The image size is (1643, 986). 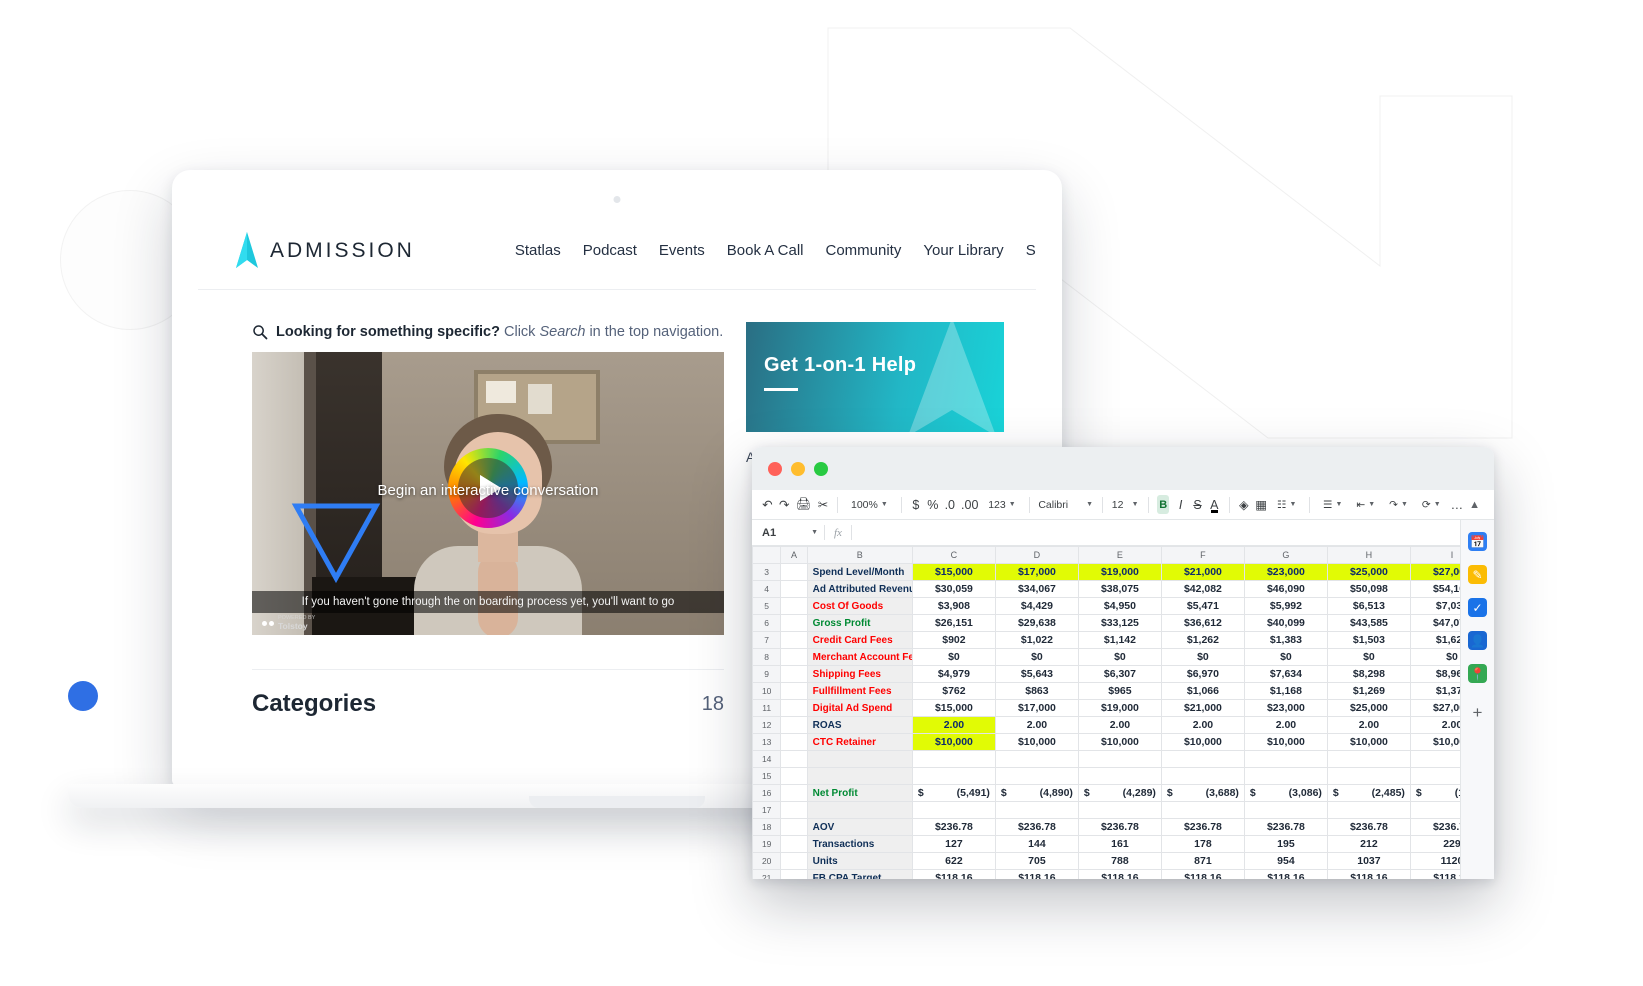 What do you see at coordinates (859, 708) in the screenshot?
I see `row-label-cell: Digital Ad Spend` at bounding box center [859, 708].